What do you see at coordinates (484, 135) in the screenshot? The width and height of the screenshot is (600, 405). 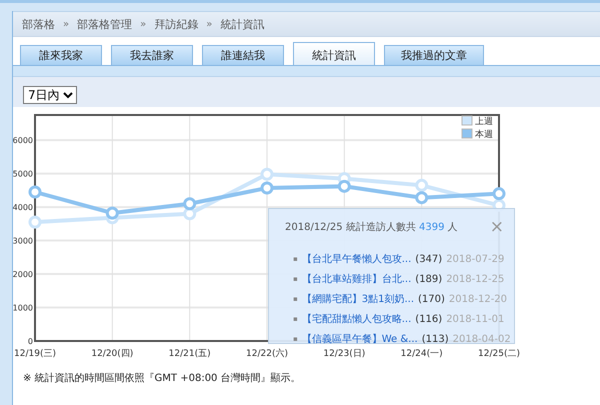 I see `legend-label: 本週` at bounding box center [484, 135].